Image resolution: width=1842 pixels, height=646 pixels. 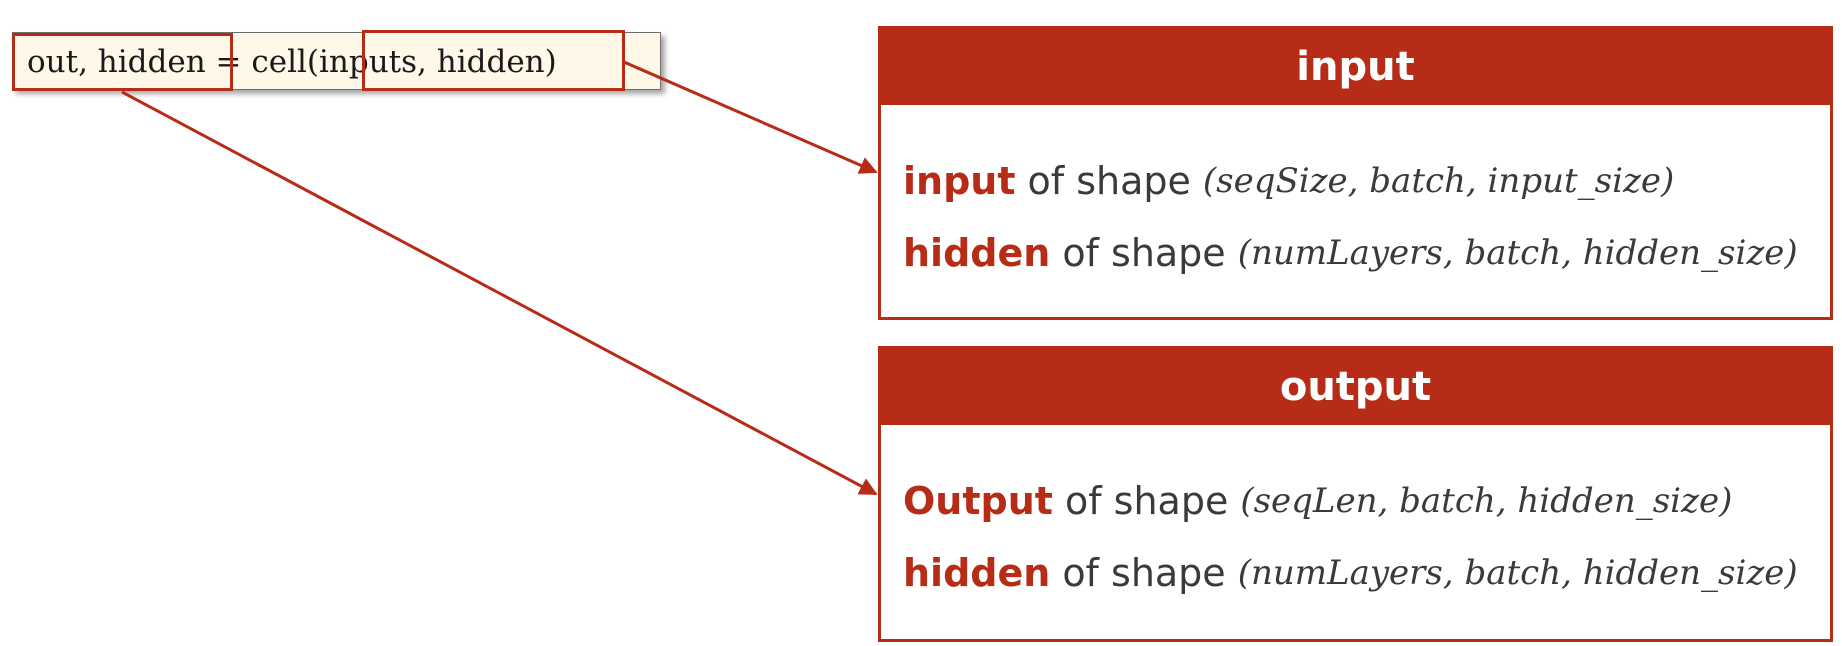 I want to click on keyword: Output, so click(x=978, y=501).